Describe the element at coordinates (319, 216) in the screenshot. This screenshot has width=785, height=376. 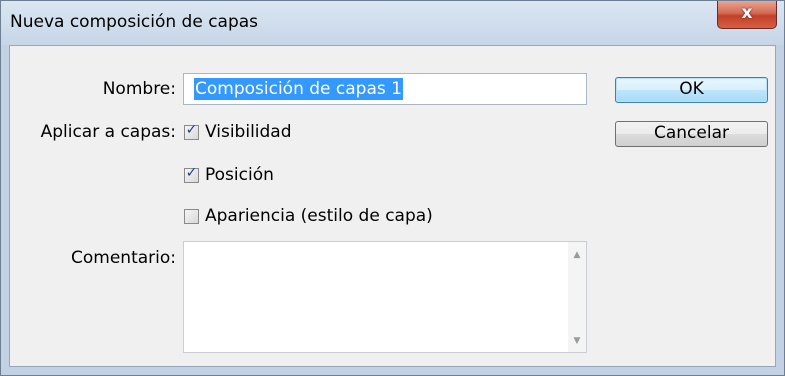
I see `appearance-checkbox-label: Apariencia (estilo de capa)` at that location.